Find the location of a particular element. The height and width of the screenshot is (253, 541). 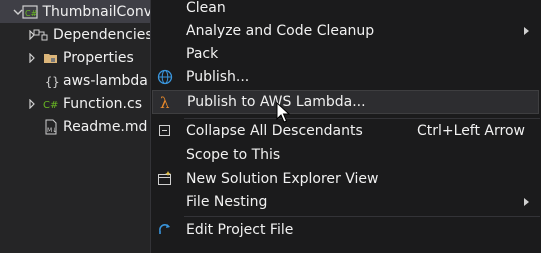

menu-item-label: Analyze and Code Cleanup is located at coordinates (280, 31).